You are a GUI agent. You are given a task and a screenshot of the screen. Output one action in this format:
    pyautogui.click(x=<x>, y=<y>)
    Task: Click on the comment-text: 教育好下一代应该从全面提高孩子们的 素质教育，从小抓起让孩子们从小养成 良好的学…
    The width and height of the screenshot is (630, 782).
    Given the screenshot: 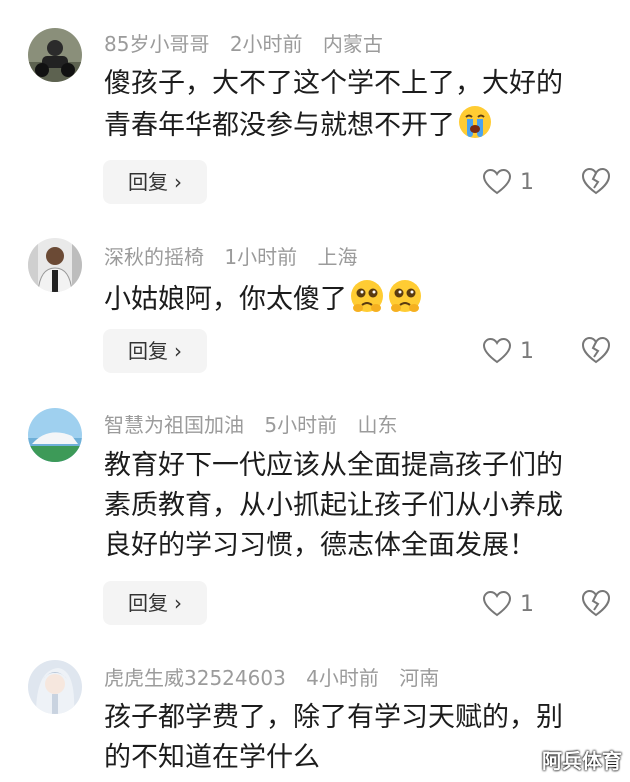 What is the action you would take?
    pyautogui.click(x=333, y=505)
    